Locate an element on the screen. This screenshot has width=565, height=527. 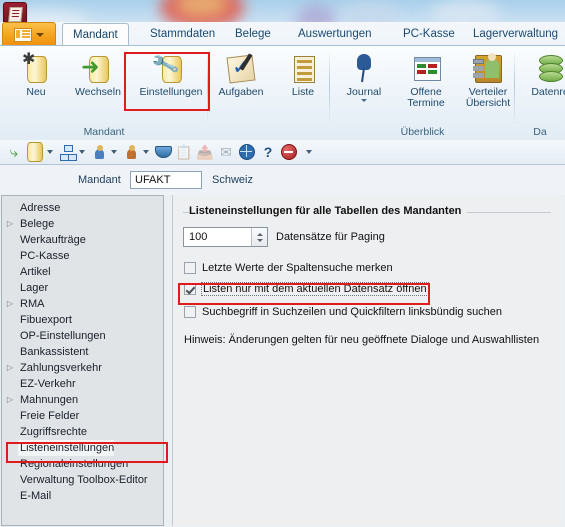
export-icon: 📤 is located at coordinates (205, 152).